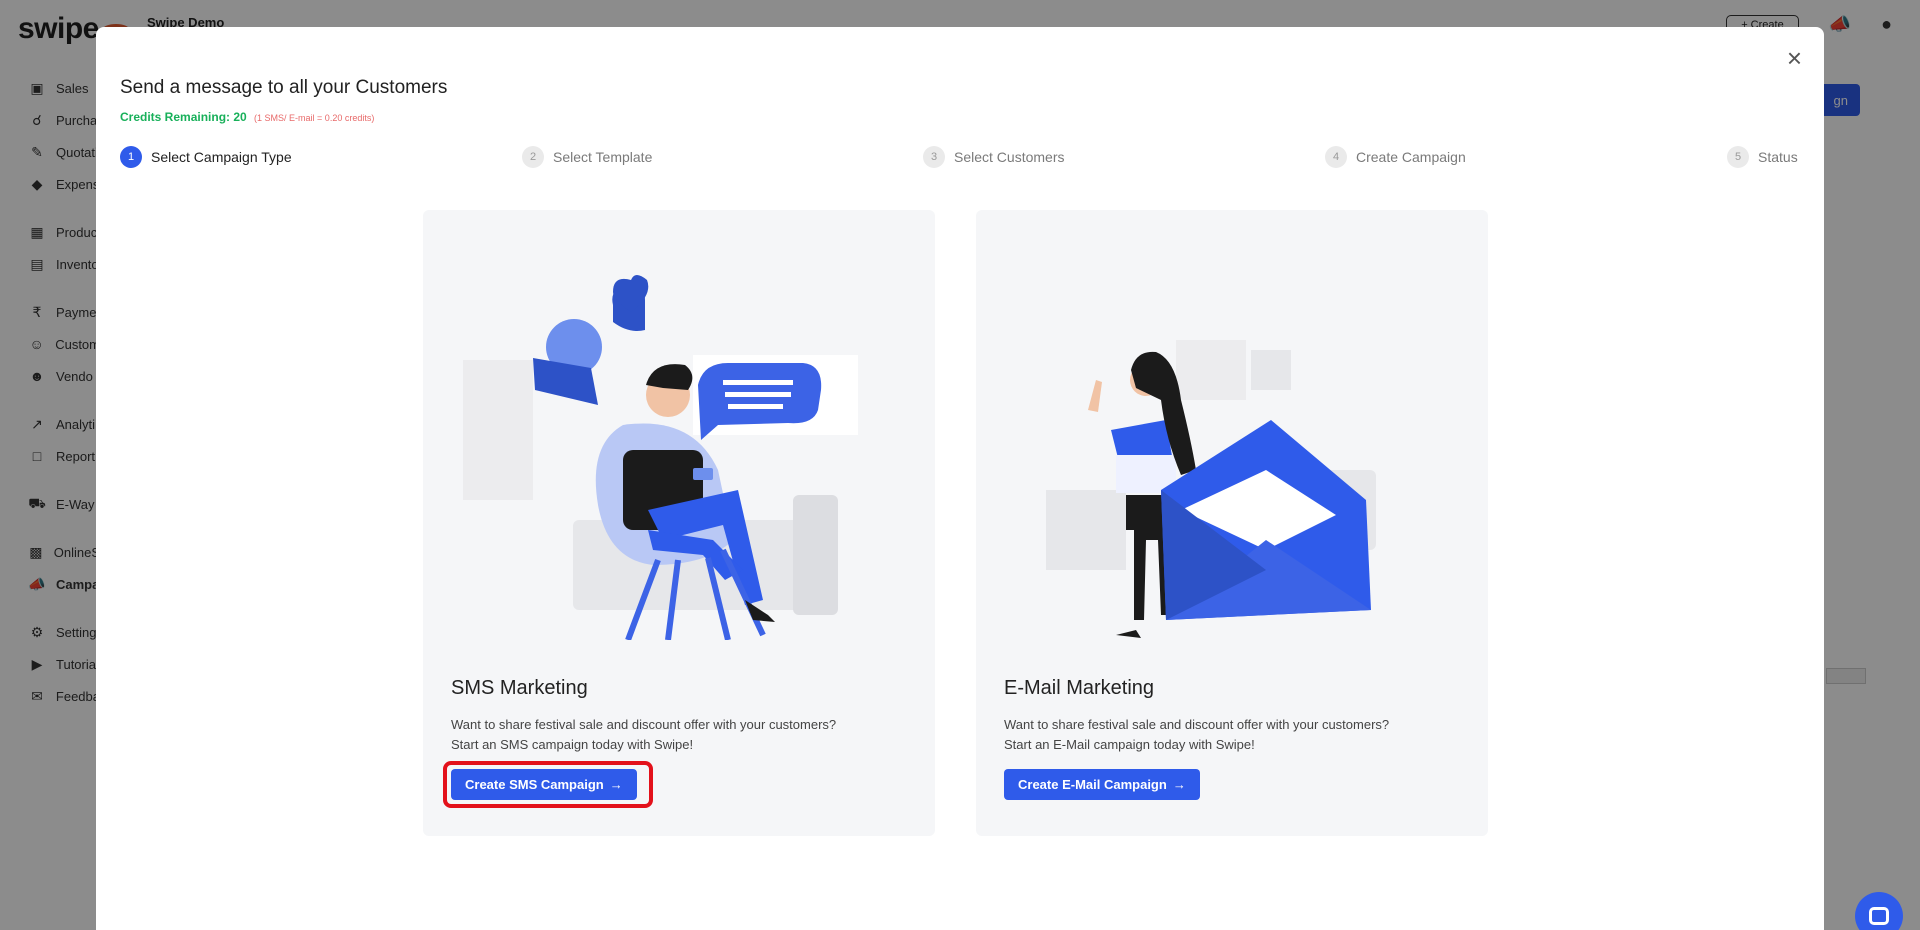 This screenshot has height=930, width=1920. I want to click on step-select-template: 2 Select Template, so click(587, 157).